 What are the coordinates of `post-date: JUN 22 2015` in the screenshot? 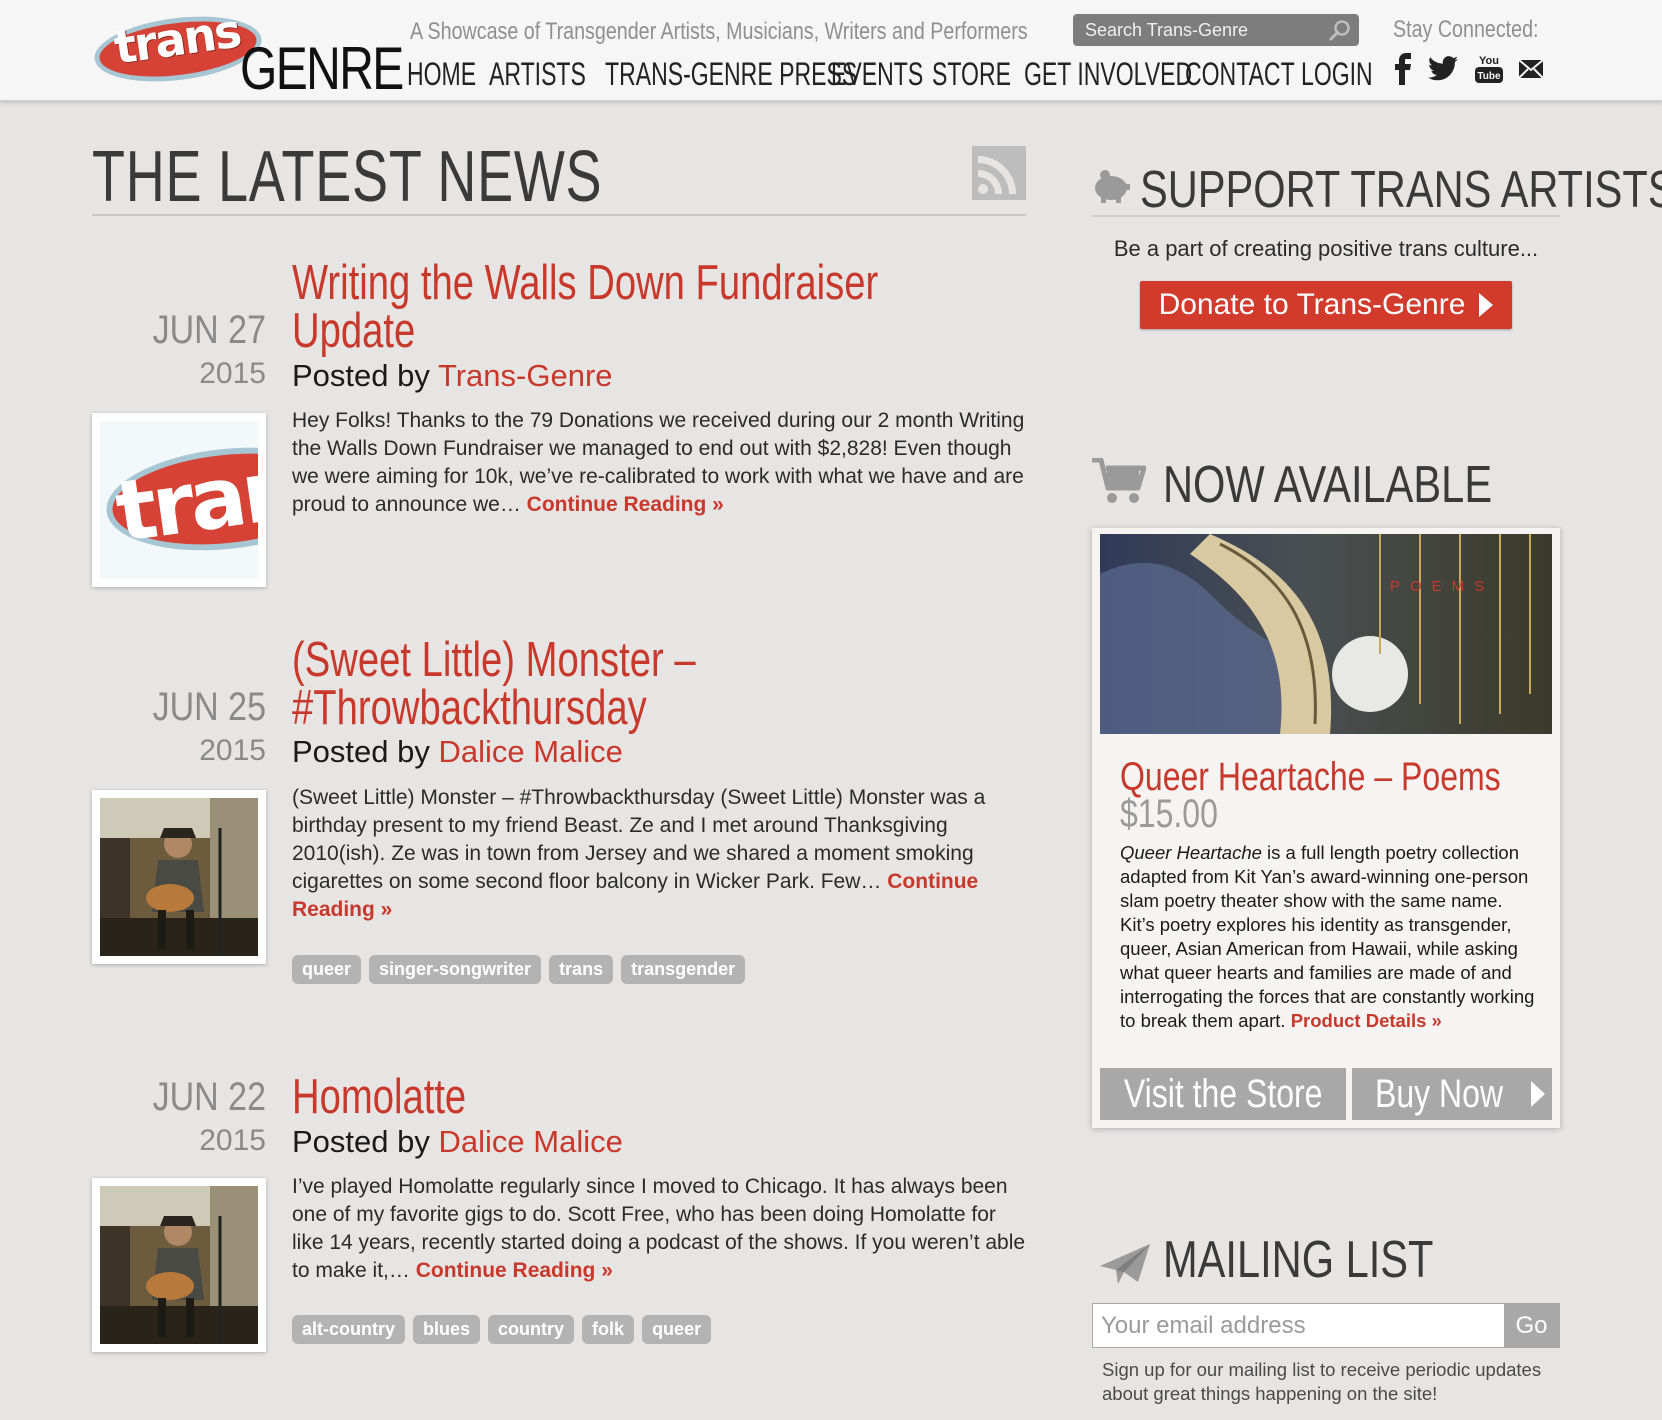 It's located at (178, 1116).